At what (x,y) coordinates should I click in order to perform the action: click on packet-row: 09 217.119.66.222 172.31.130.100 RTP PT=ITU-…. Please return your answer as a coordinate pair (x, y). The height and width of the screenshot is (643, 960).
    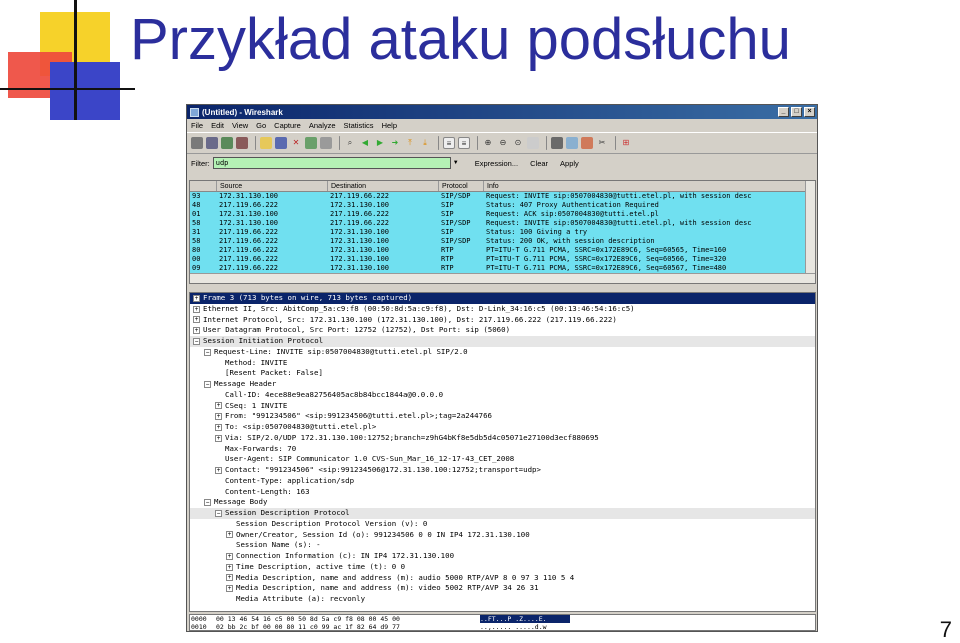
    Looking at the image, I should click on (502, 268).